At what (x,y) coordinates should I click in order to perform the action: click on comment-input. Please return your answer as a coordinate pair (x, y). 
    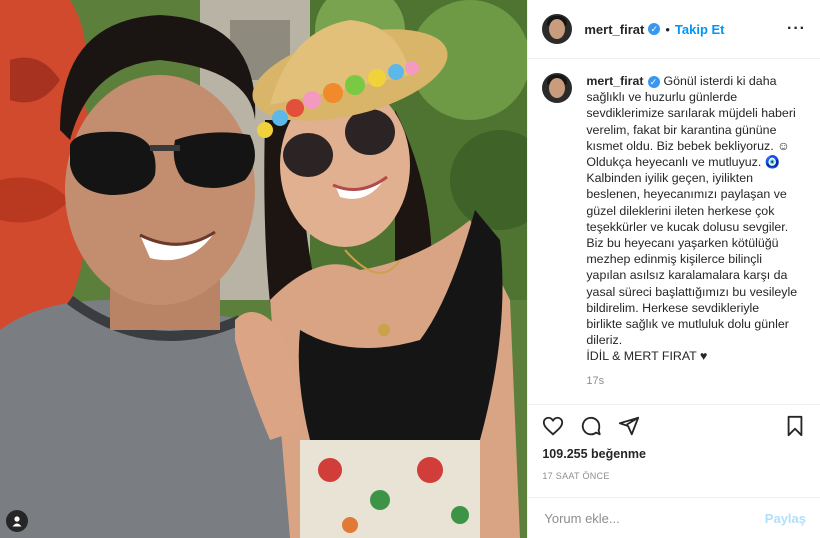
    Looking at the image, I should click on (653, 518).